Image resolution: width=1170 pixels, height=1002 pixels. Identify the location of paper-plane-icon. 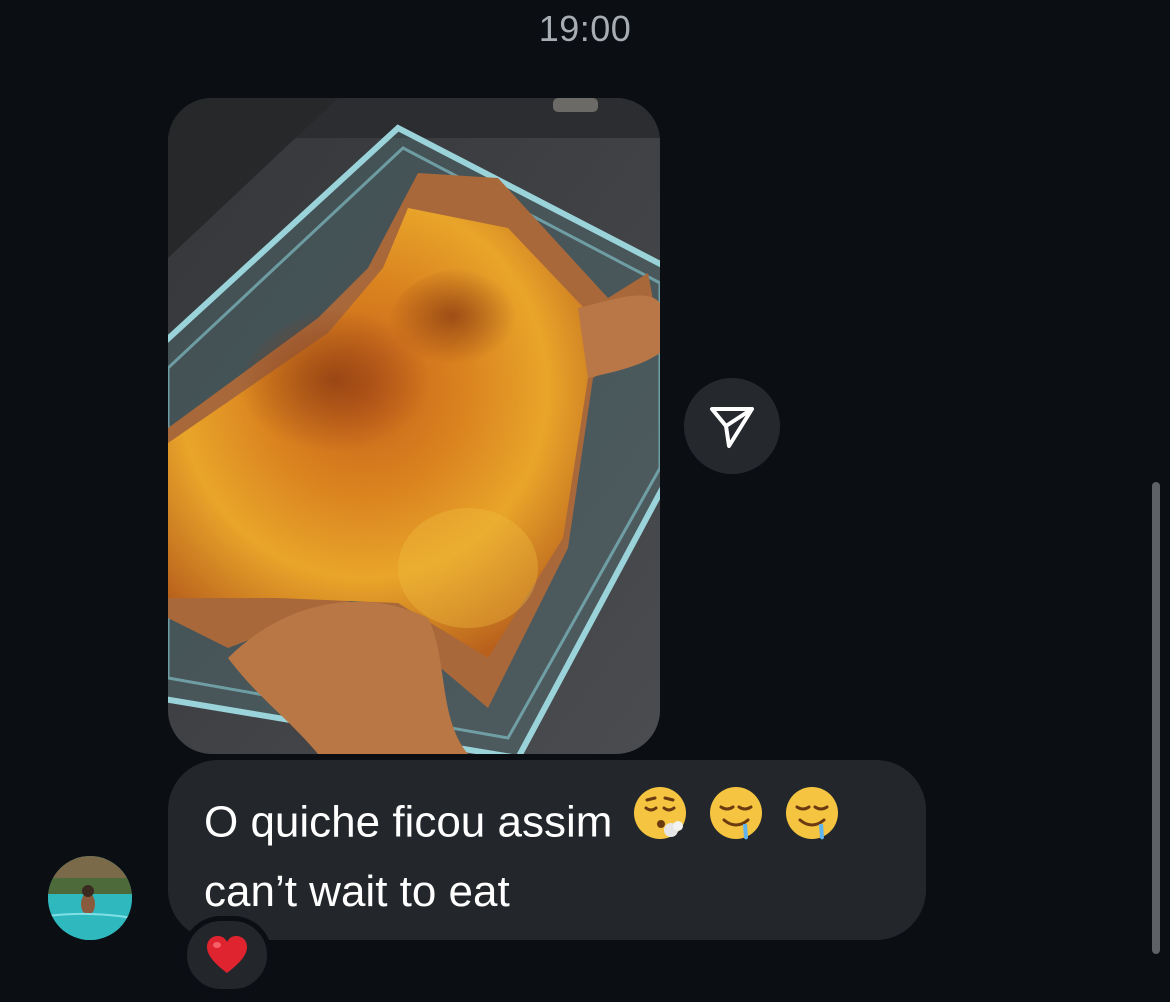
(732, 427).